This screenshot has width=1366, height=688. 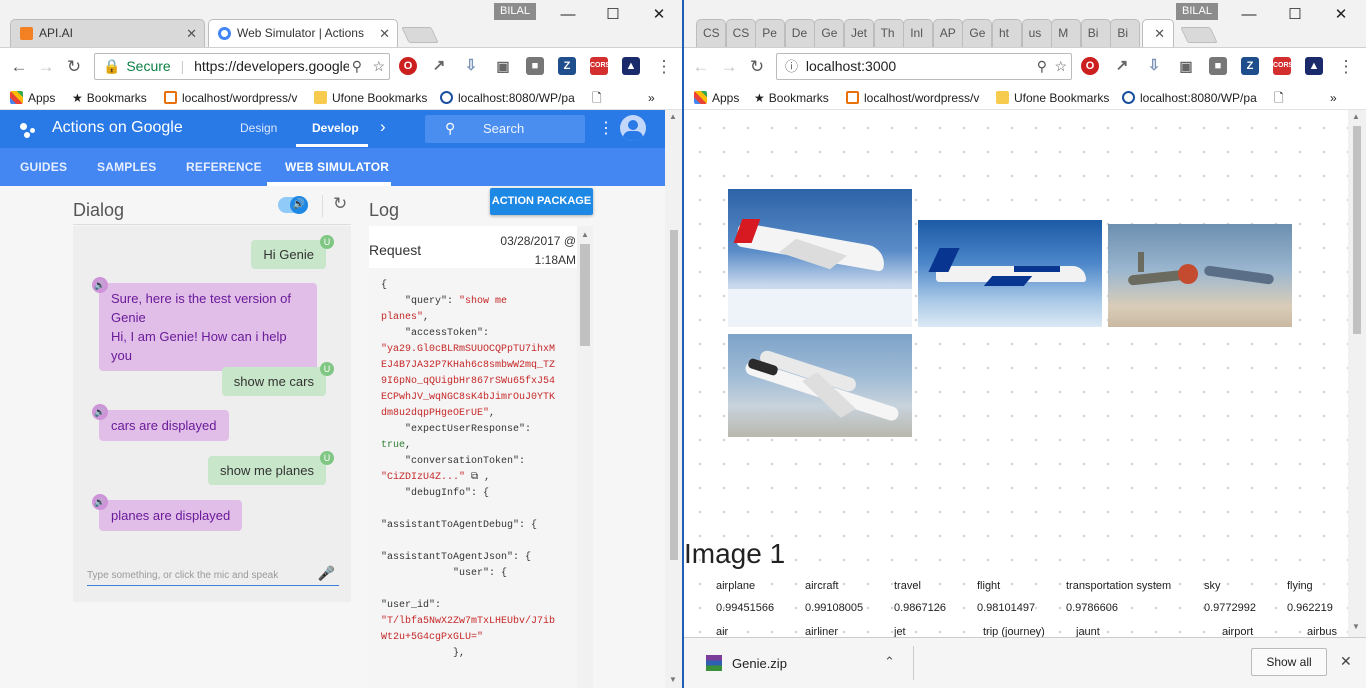 What do you see at coordinates (335, 128) in the screenshot?
I see `tab-develop: Develop` at bounding box center [335, 128].